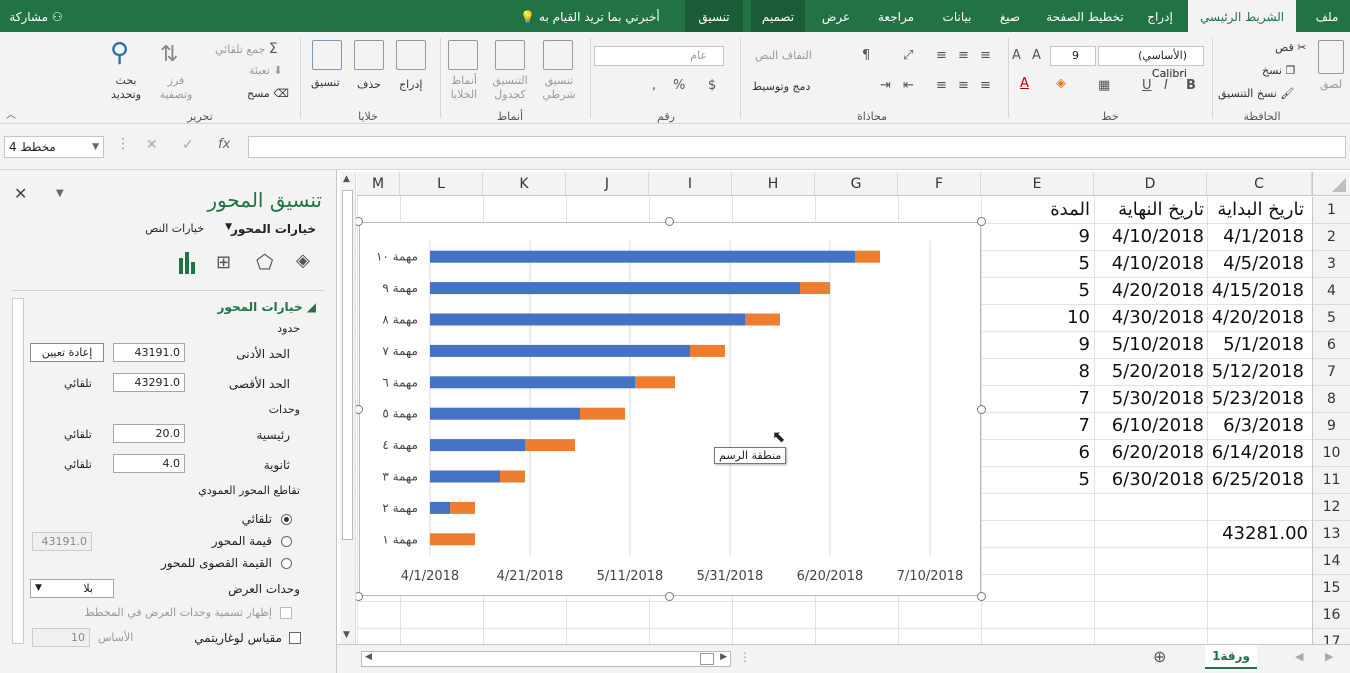 The width and height of the screenshot is (1350, 673). I want to click on italic-button: I, so click(1166, 85).